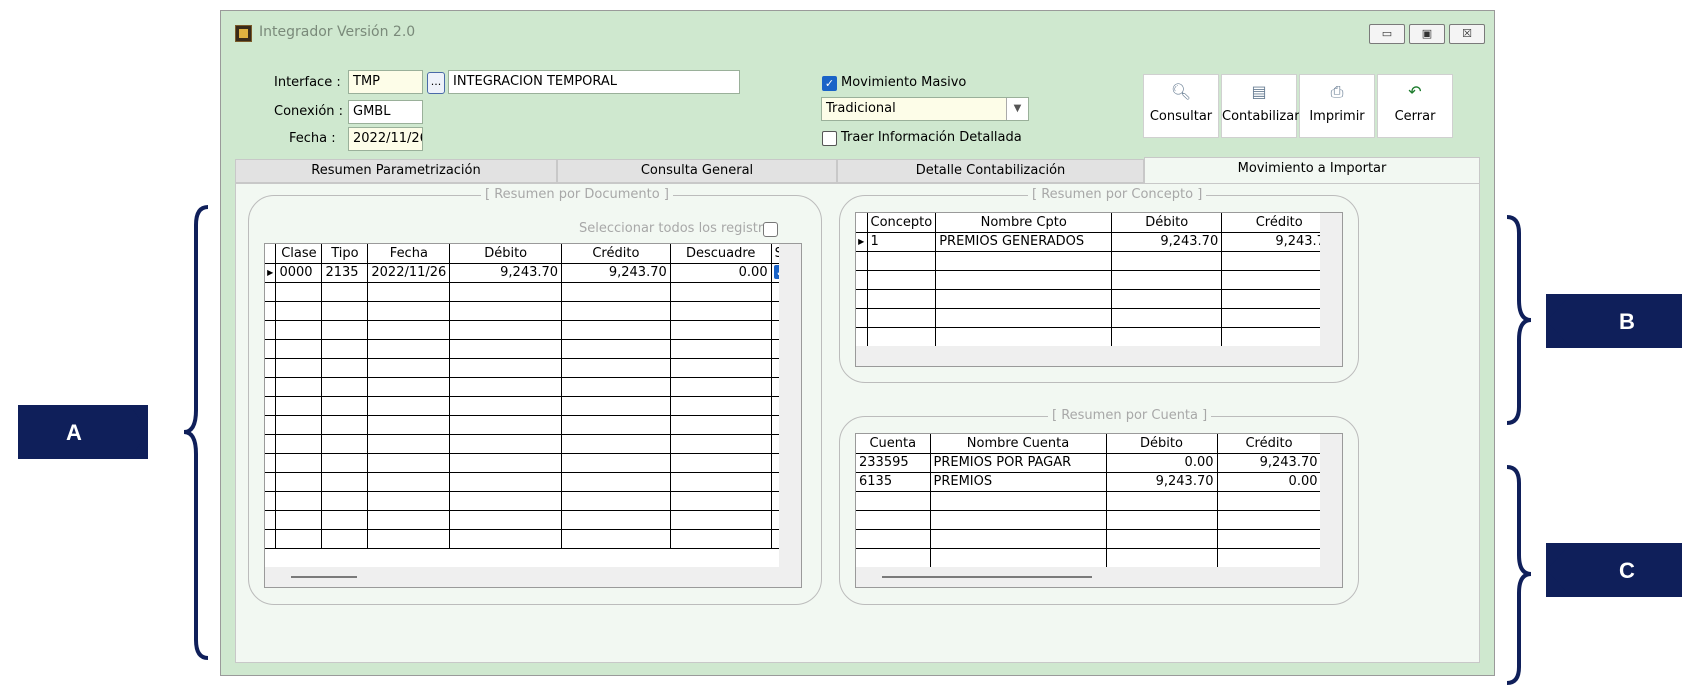 The image size is (1700, 691). Describe the element at coordinates (902, 242) in the screenshot. I see `cell-concepto: 1` at that location.